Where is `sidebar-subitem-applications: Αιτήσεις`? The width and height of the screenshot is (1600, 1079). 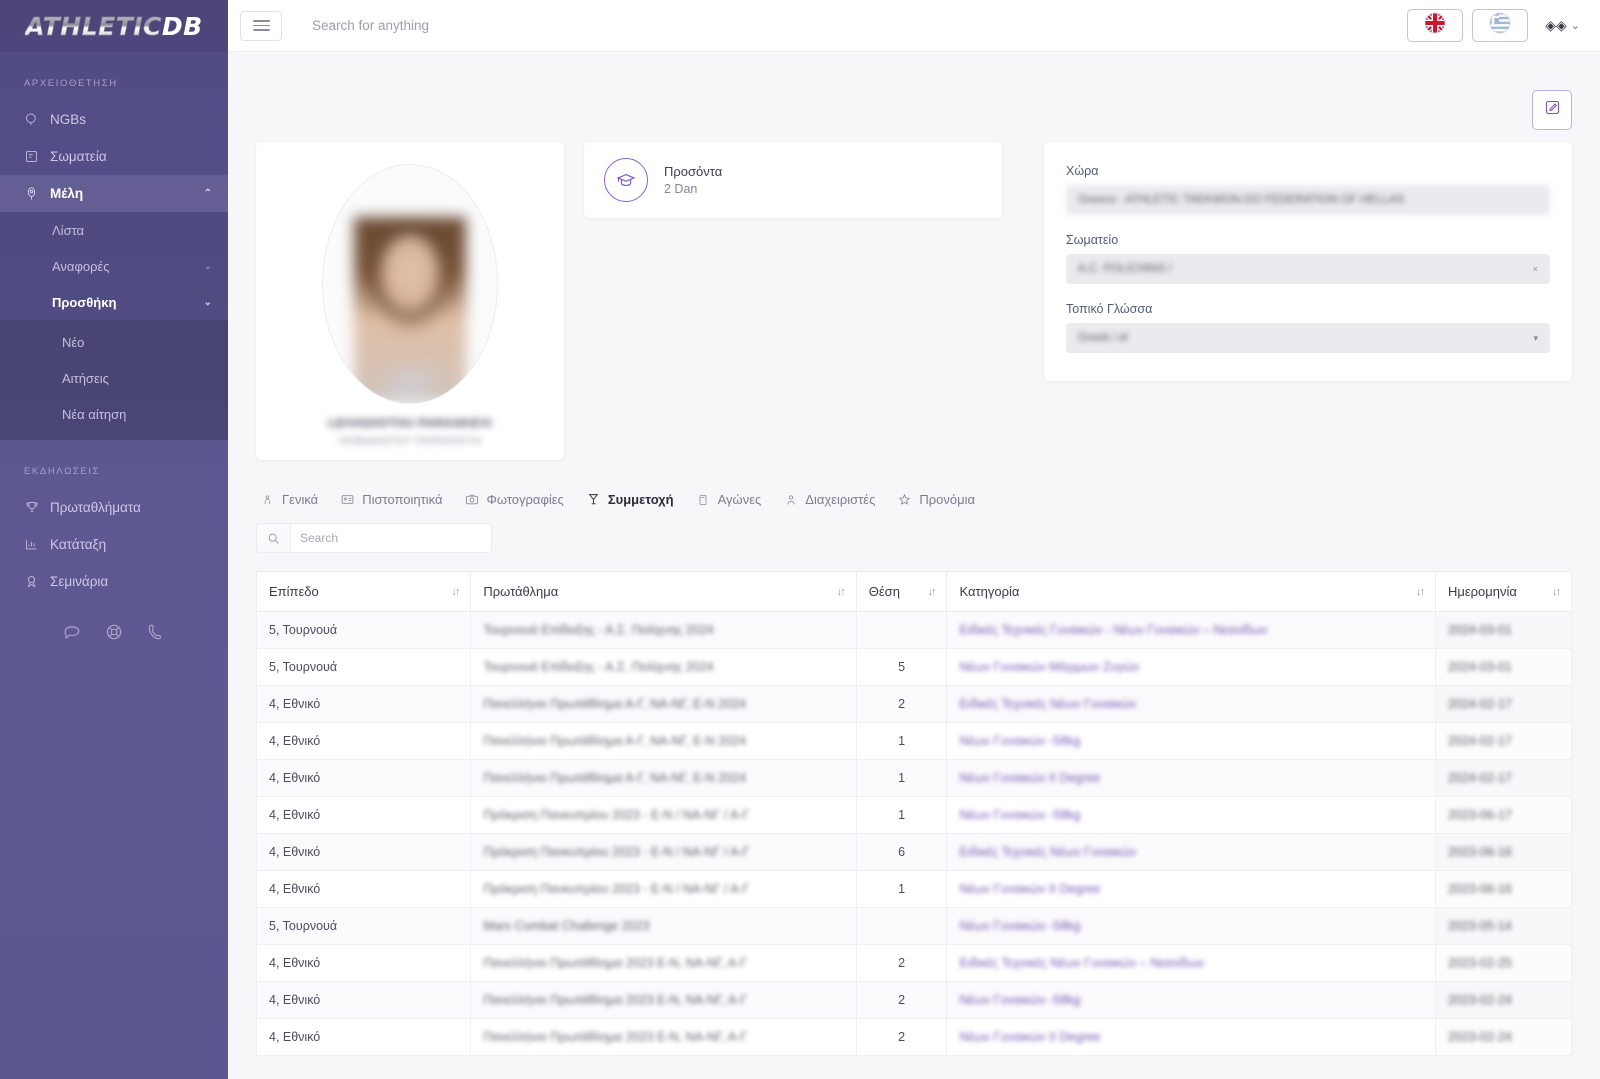
sidebar-subitem-applications: Αιτήσεις is located at coordinates (114, 378).